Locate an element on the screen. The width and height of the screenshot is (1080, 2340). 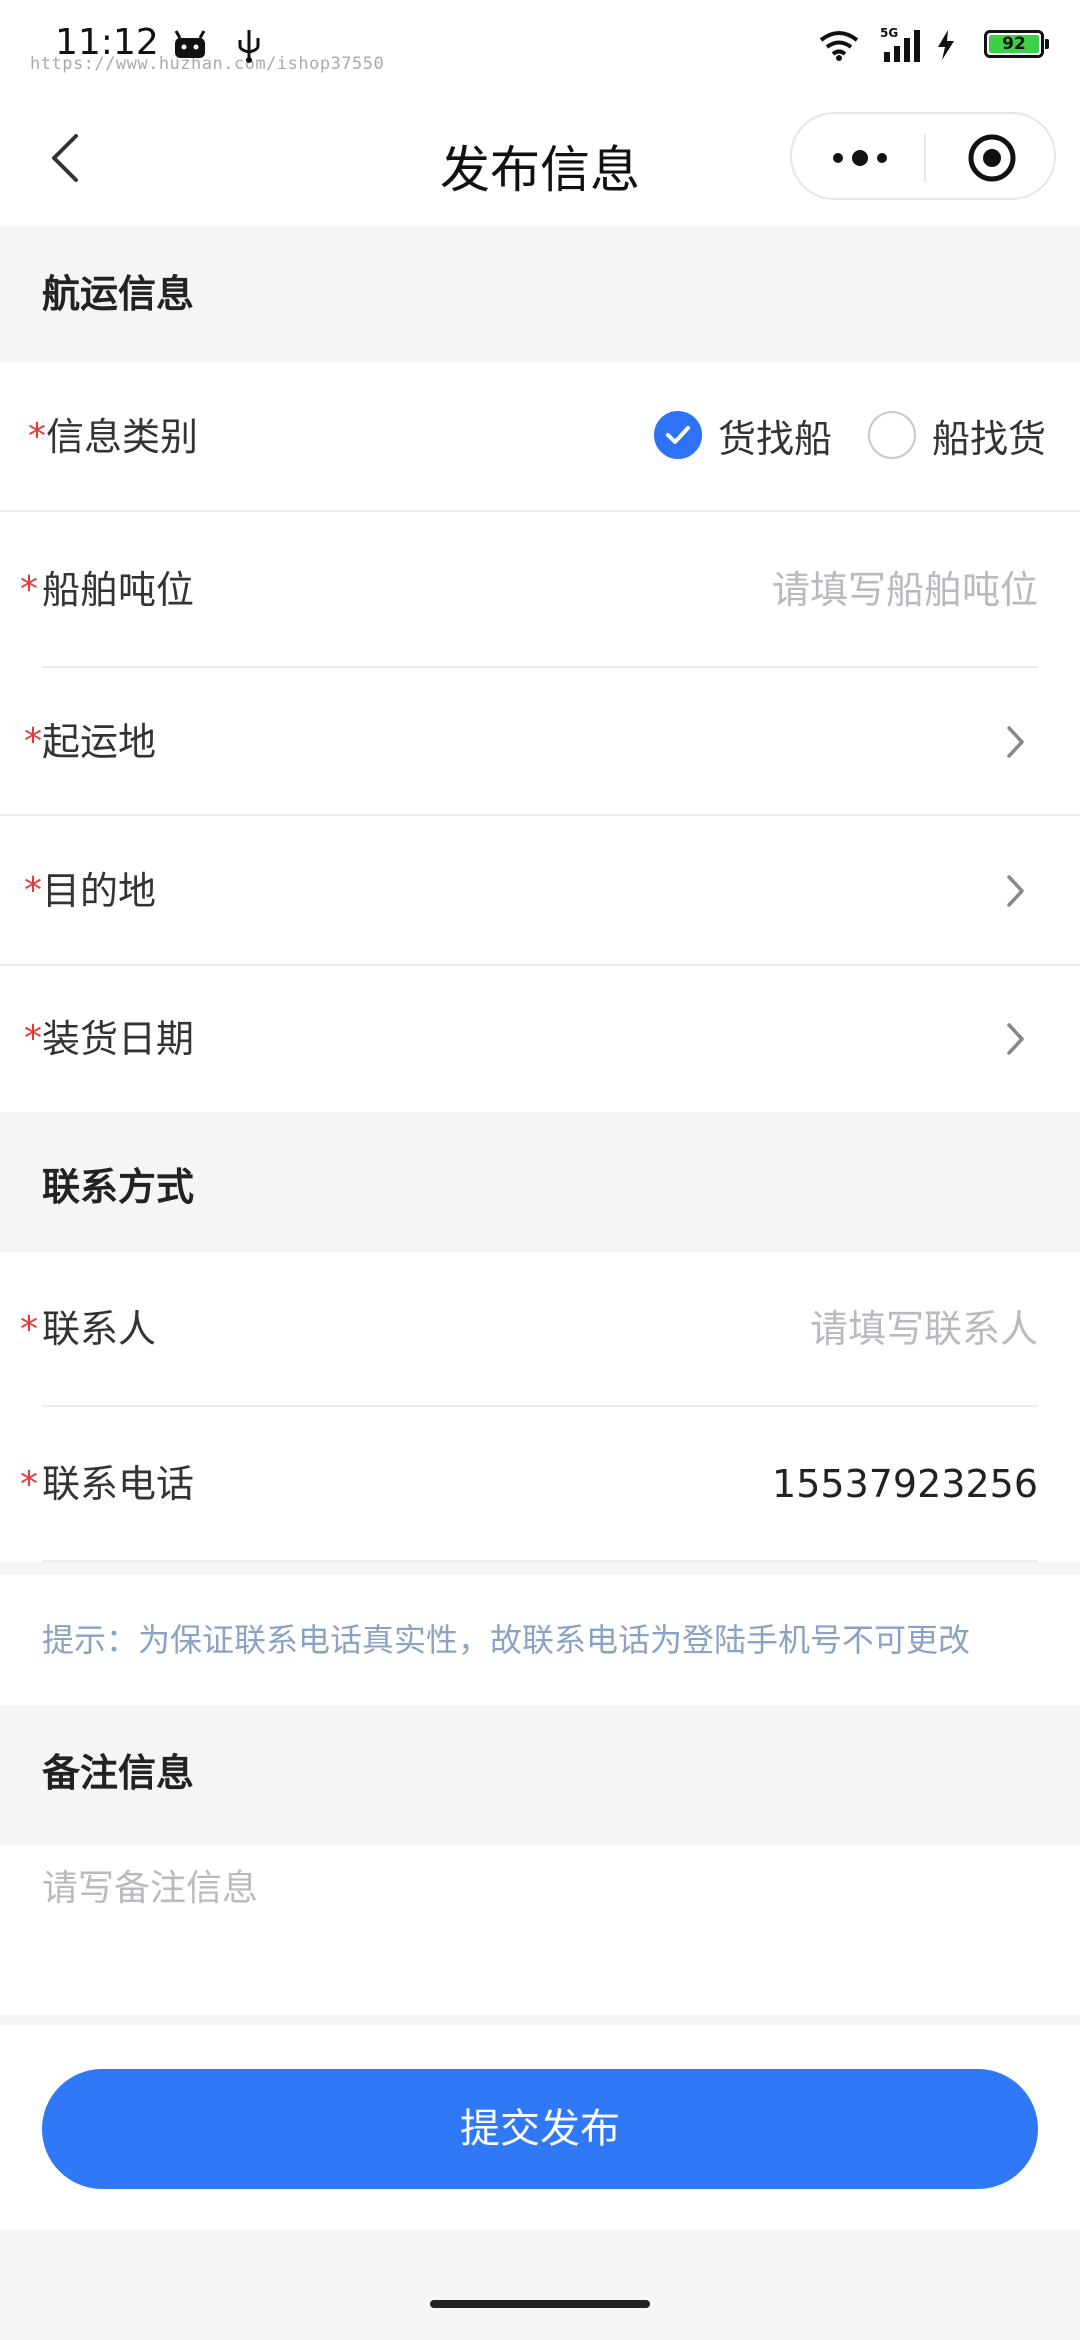
capsule-divider is located at coordinates (925, 158).